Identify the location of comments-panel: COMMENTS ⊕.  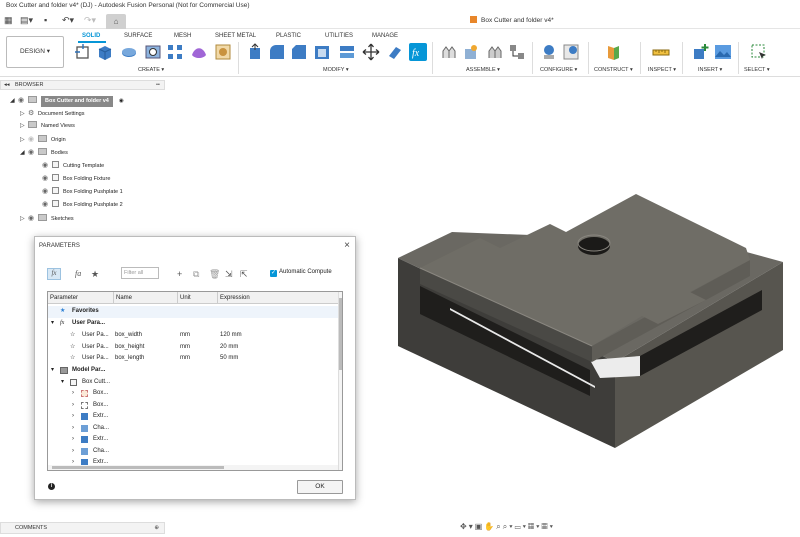
(82, 528).